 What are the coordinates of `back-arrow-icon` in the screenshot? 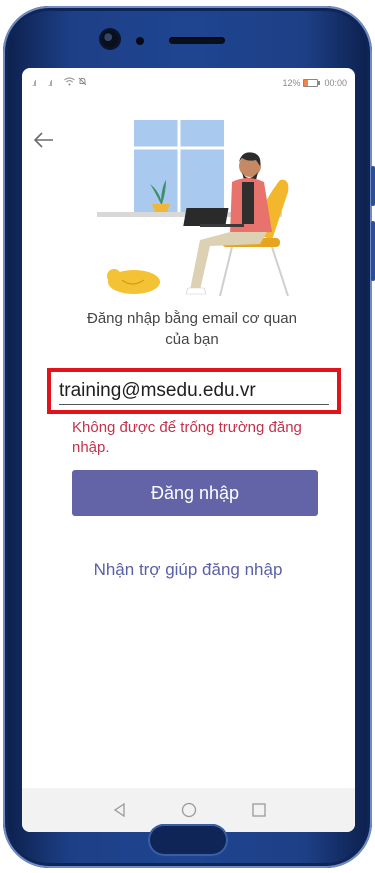 It's located at (44, 140).